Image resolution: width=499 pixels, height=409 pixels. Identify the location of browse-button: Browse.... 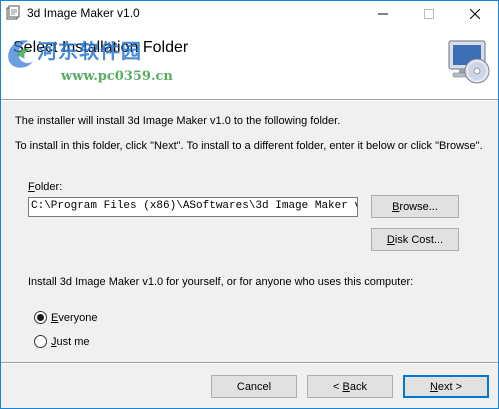
(415, 206).